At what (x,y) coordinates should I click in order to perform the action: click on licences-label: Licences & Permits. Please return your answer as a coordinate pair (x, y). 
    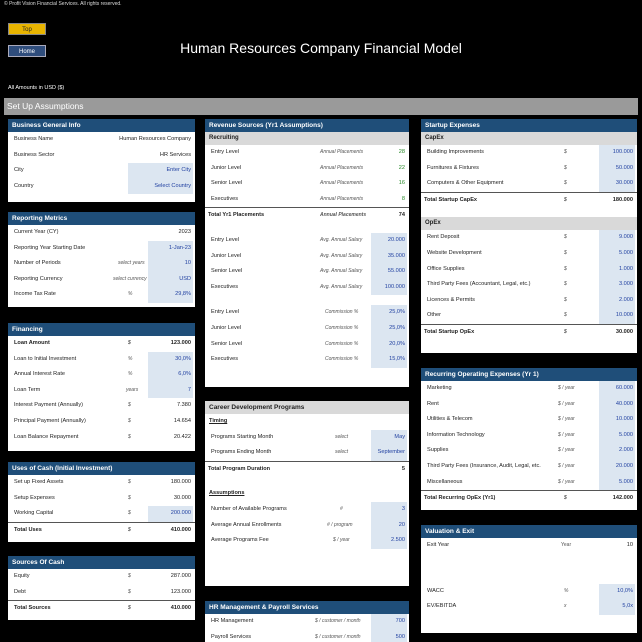
    Looking at the image, I should click on (451, 299).